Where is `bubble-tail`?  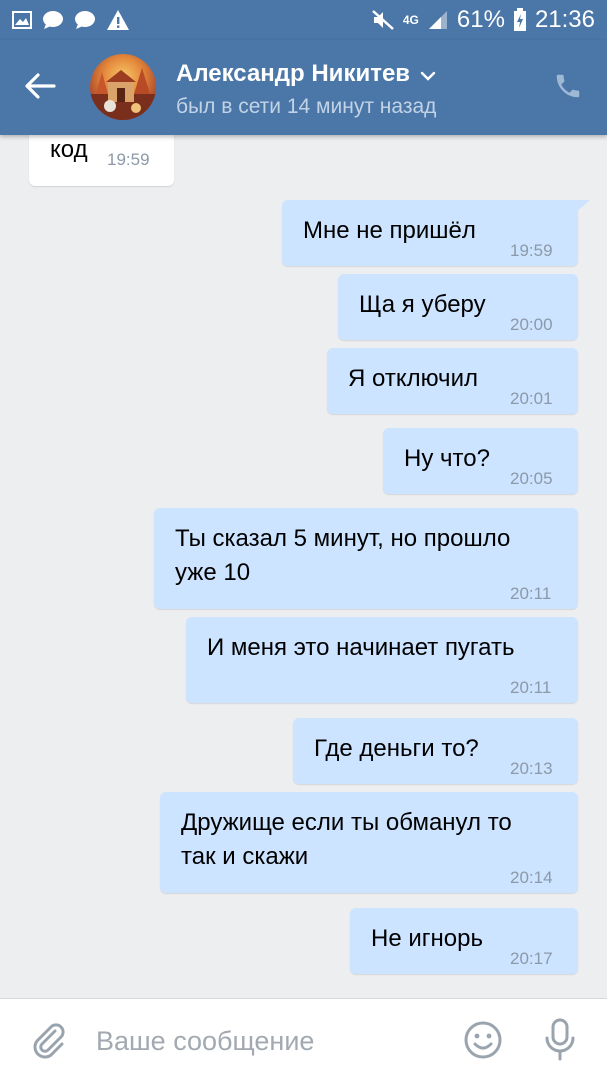
bubble-tail is located at coordinates (582, 207).